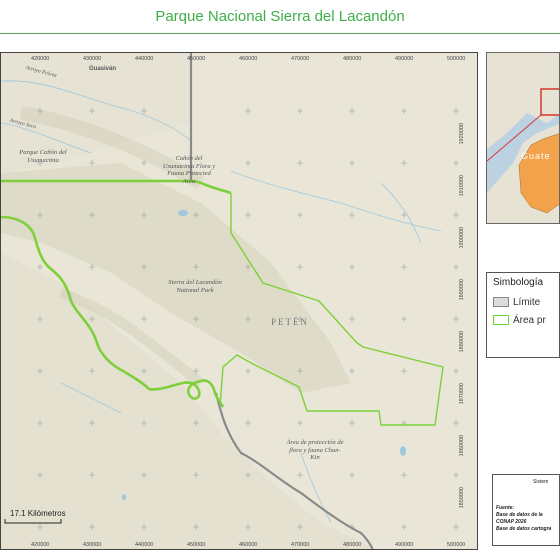  What do you see at coordinates (404, 545) in the screenshot?
I see `x-tick-bottom: 490000` at bounding box center [404, 545].